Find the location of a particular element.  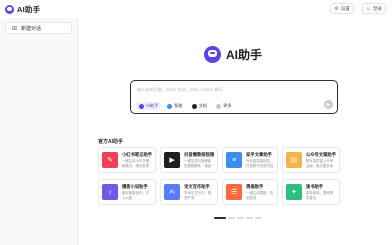

article-icon: ≡ is located at coordinates (234, 160).